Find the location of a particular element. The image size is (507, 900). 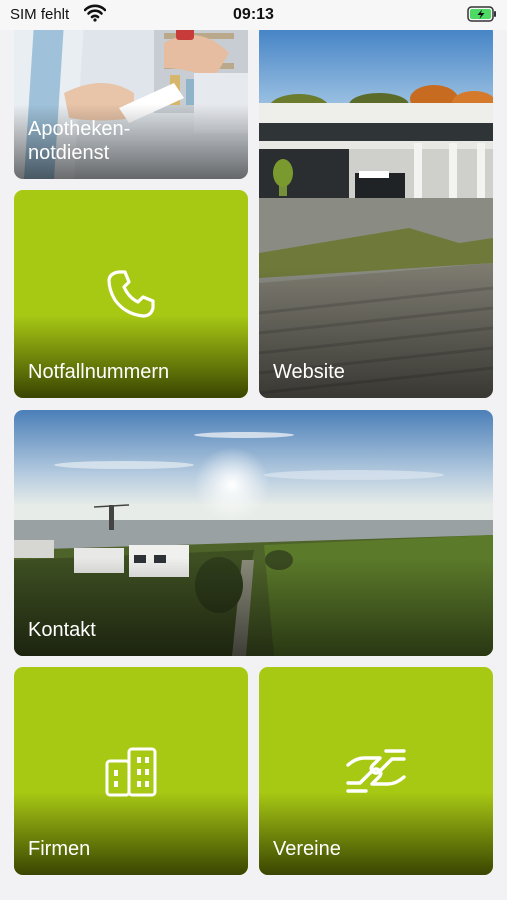

tile-vereine: Vereine is located at coordinates (376, 771).